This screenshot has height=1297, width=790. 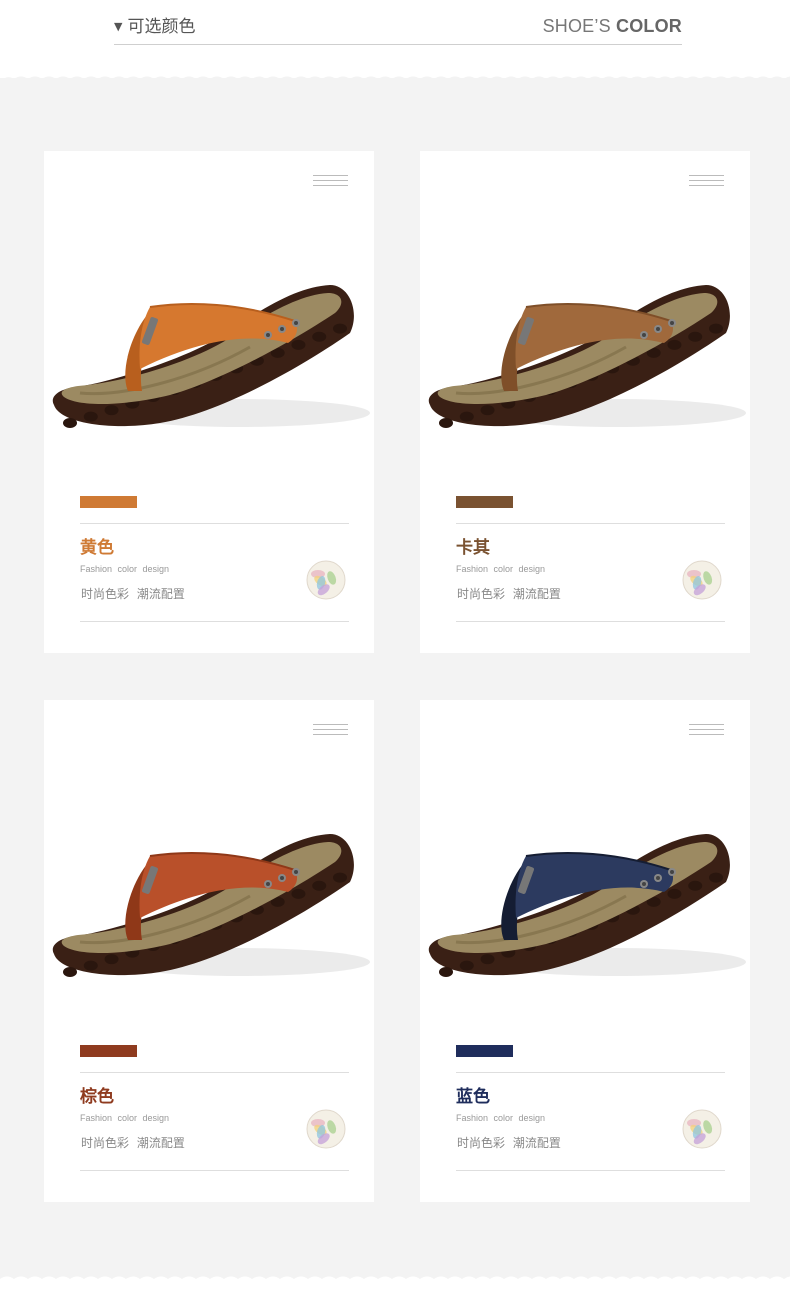 I want to click on section-title: ▼ 可选颜色, so click(x=154, y=24).